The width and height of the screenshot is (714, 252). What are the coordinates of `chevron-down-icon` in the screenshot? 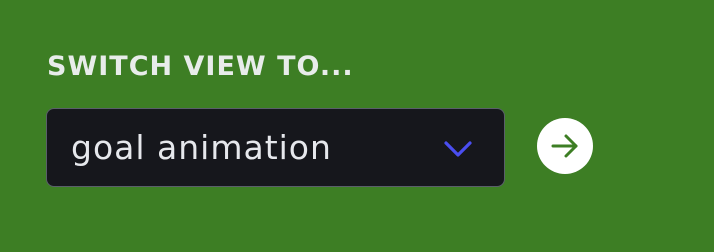 It's located at (458, 150).